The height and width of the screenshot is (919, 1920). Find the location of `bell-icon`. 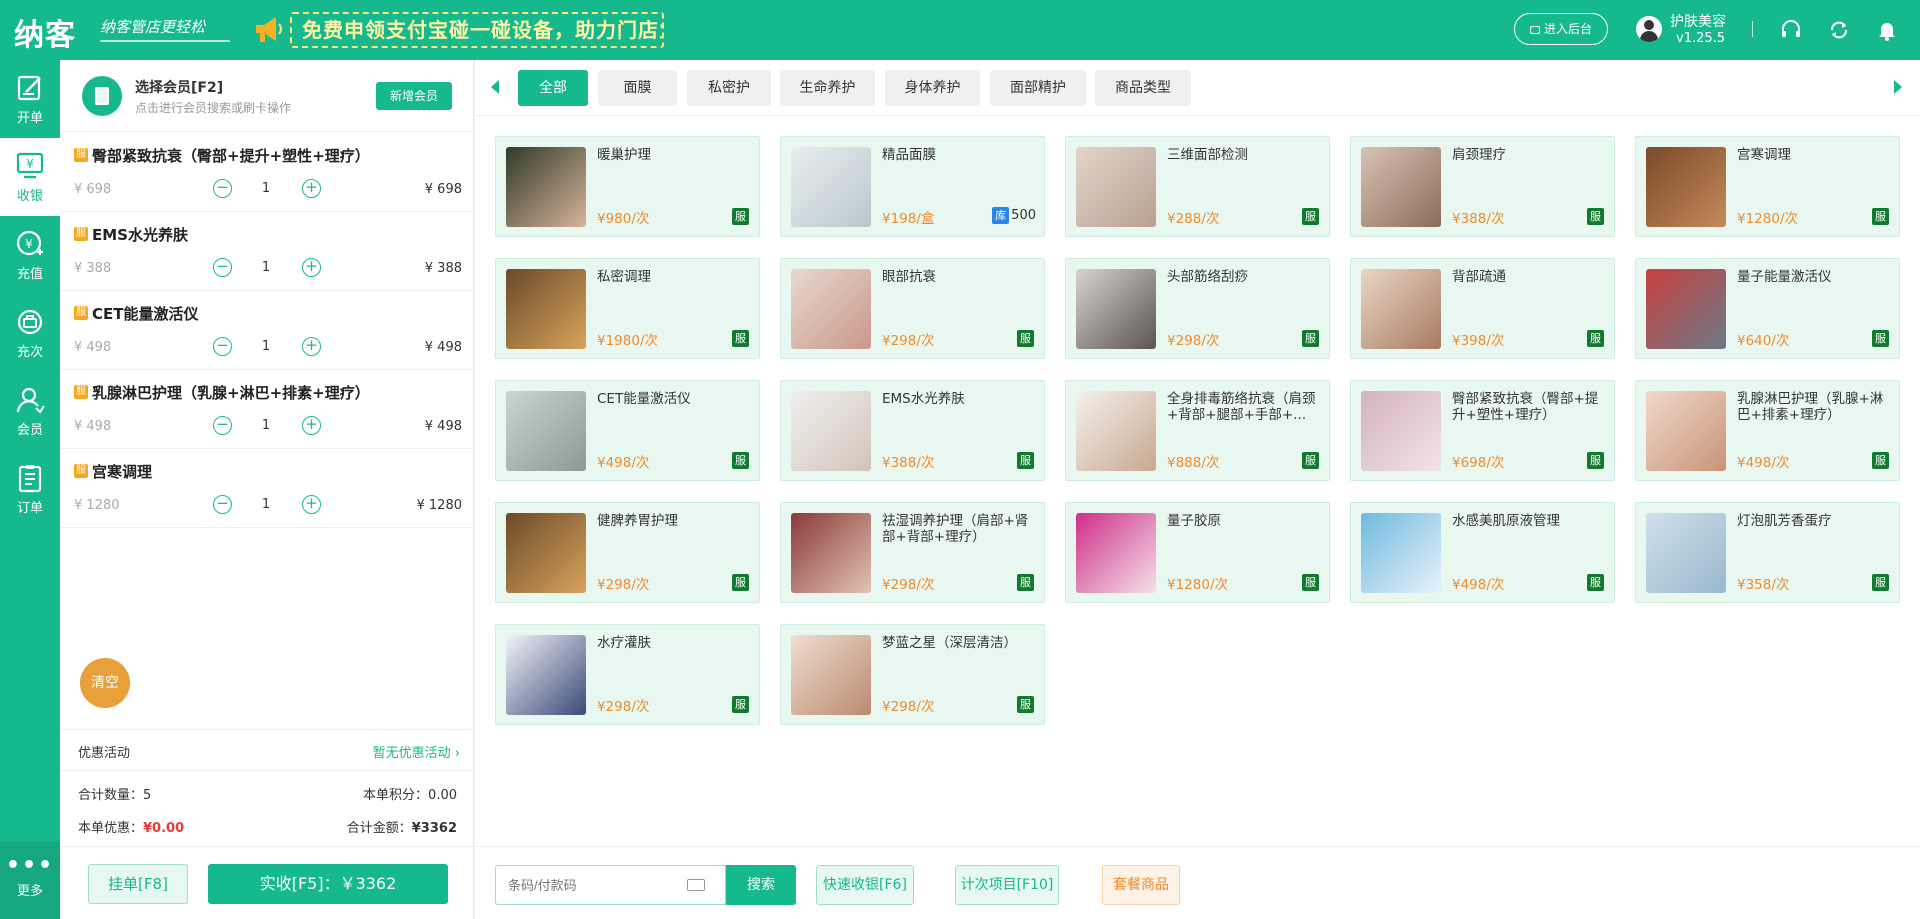

bell-icon is located at coordinates (1887, 30).